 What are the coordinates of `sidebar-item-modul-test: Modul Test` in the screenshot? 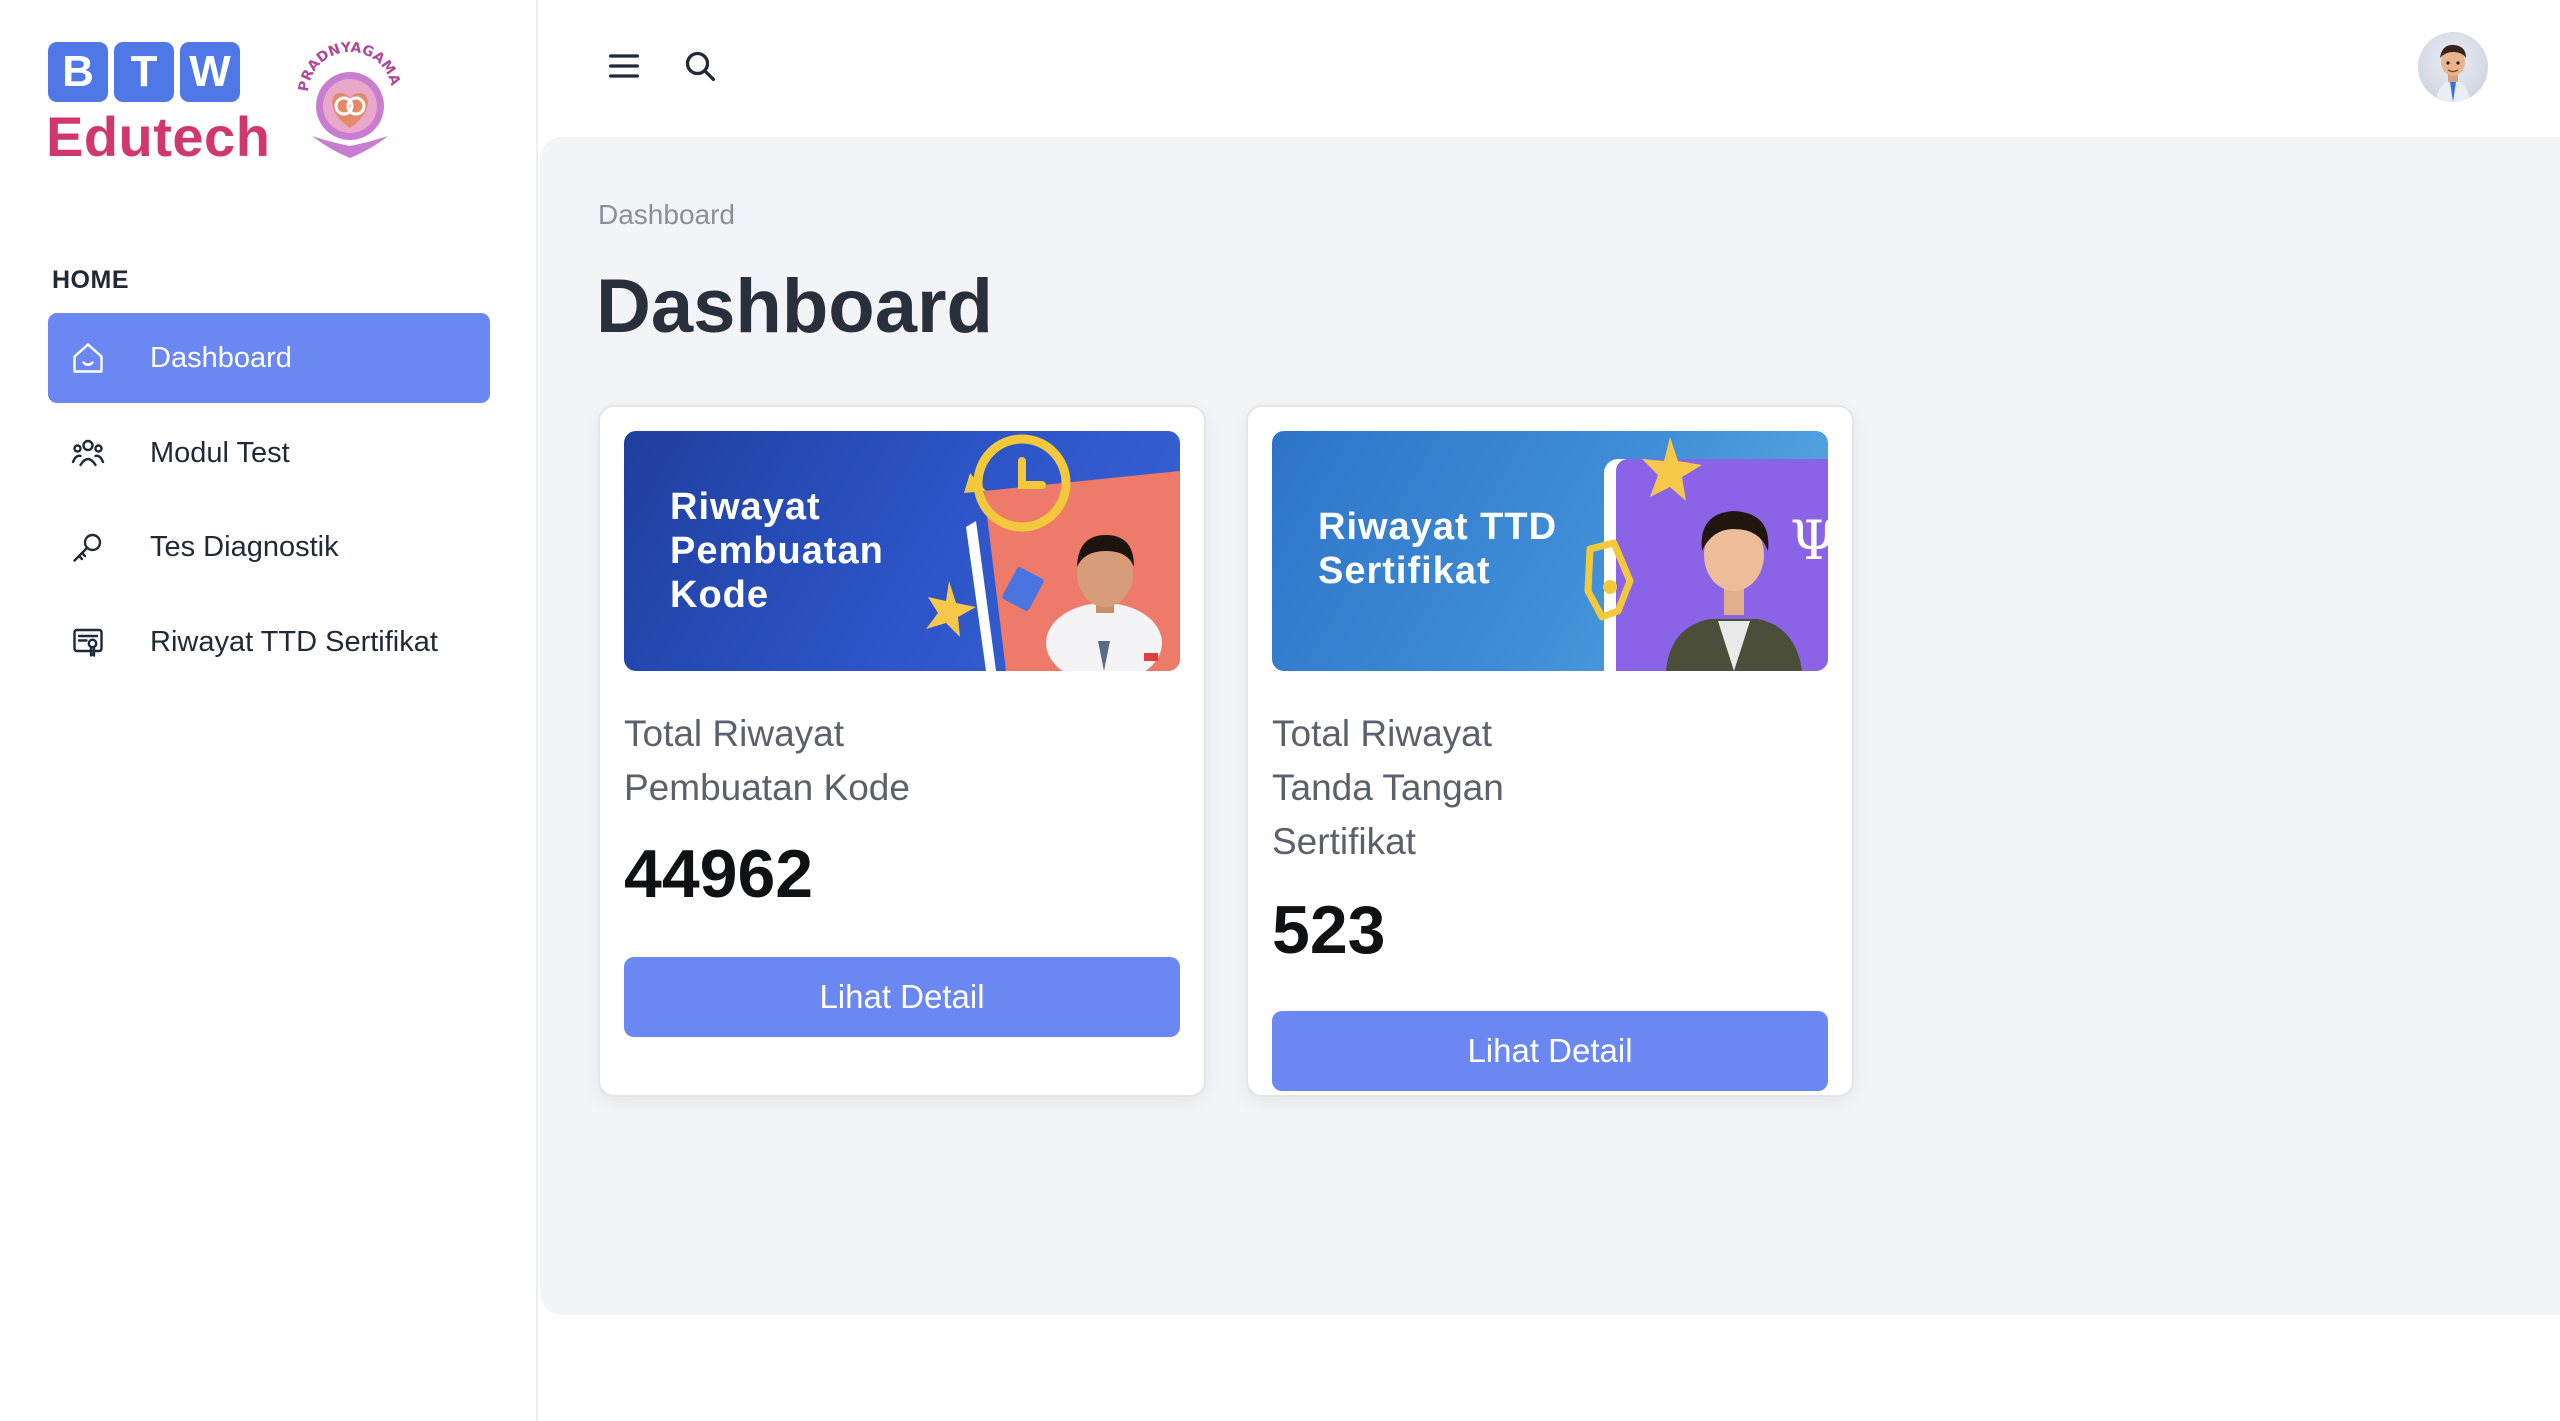 It's located at (269, 453).